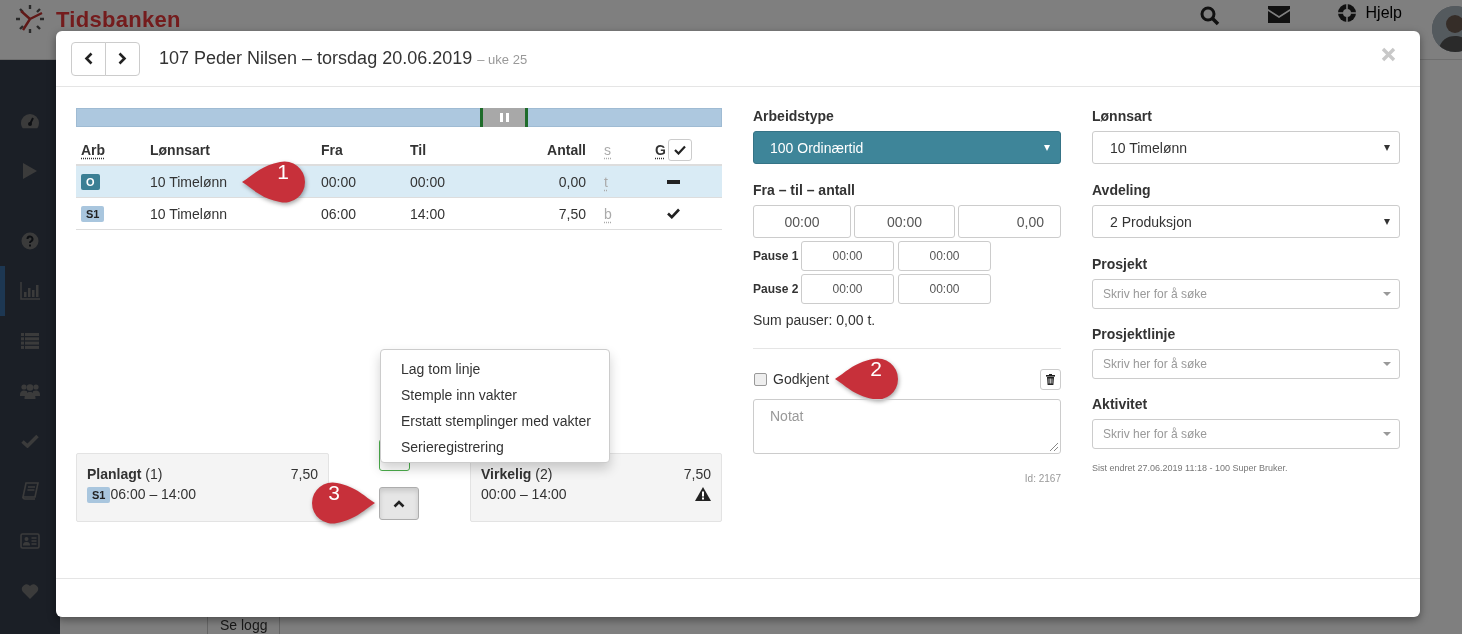 Image resolution: width=1462 pixels, height=634 pixels. I want to click on gauge-icon, so click(30, 121).